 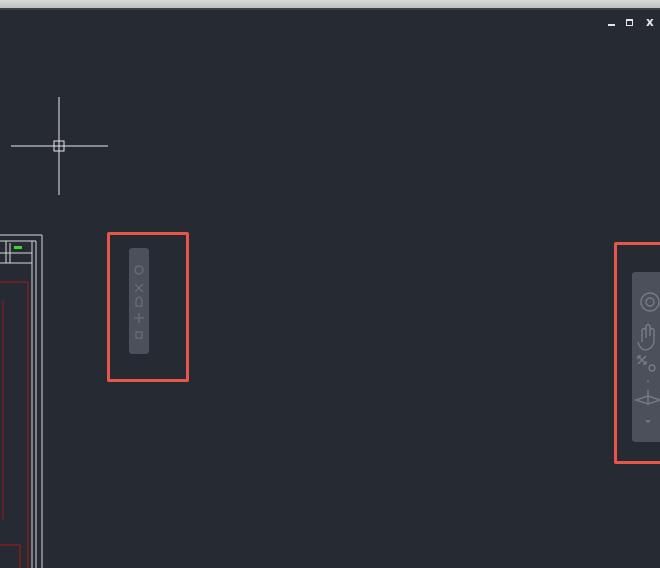 I want to click on chevron-down-icon, so click(x=648, y=421).